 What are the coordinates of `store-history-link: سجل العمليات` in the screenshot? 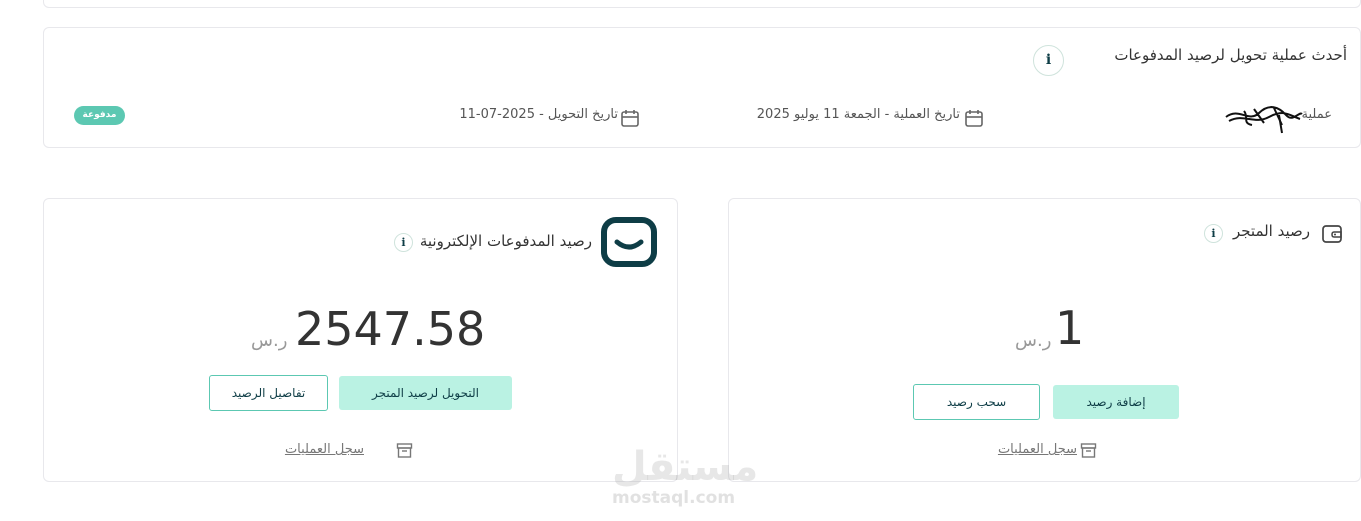 It's located at (1037, 449).